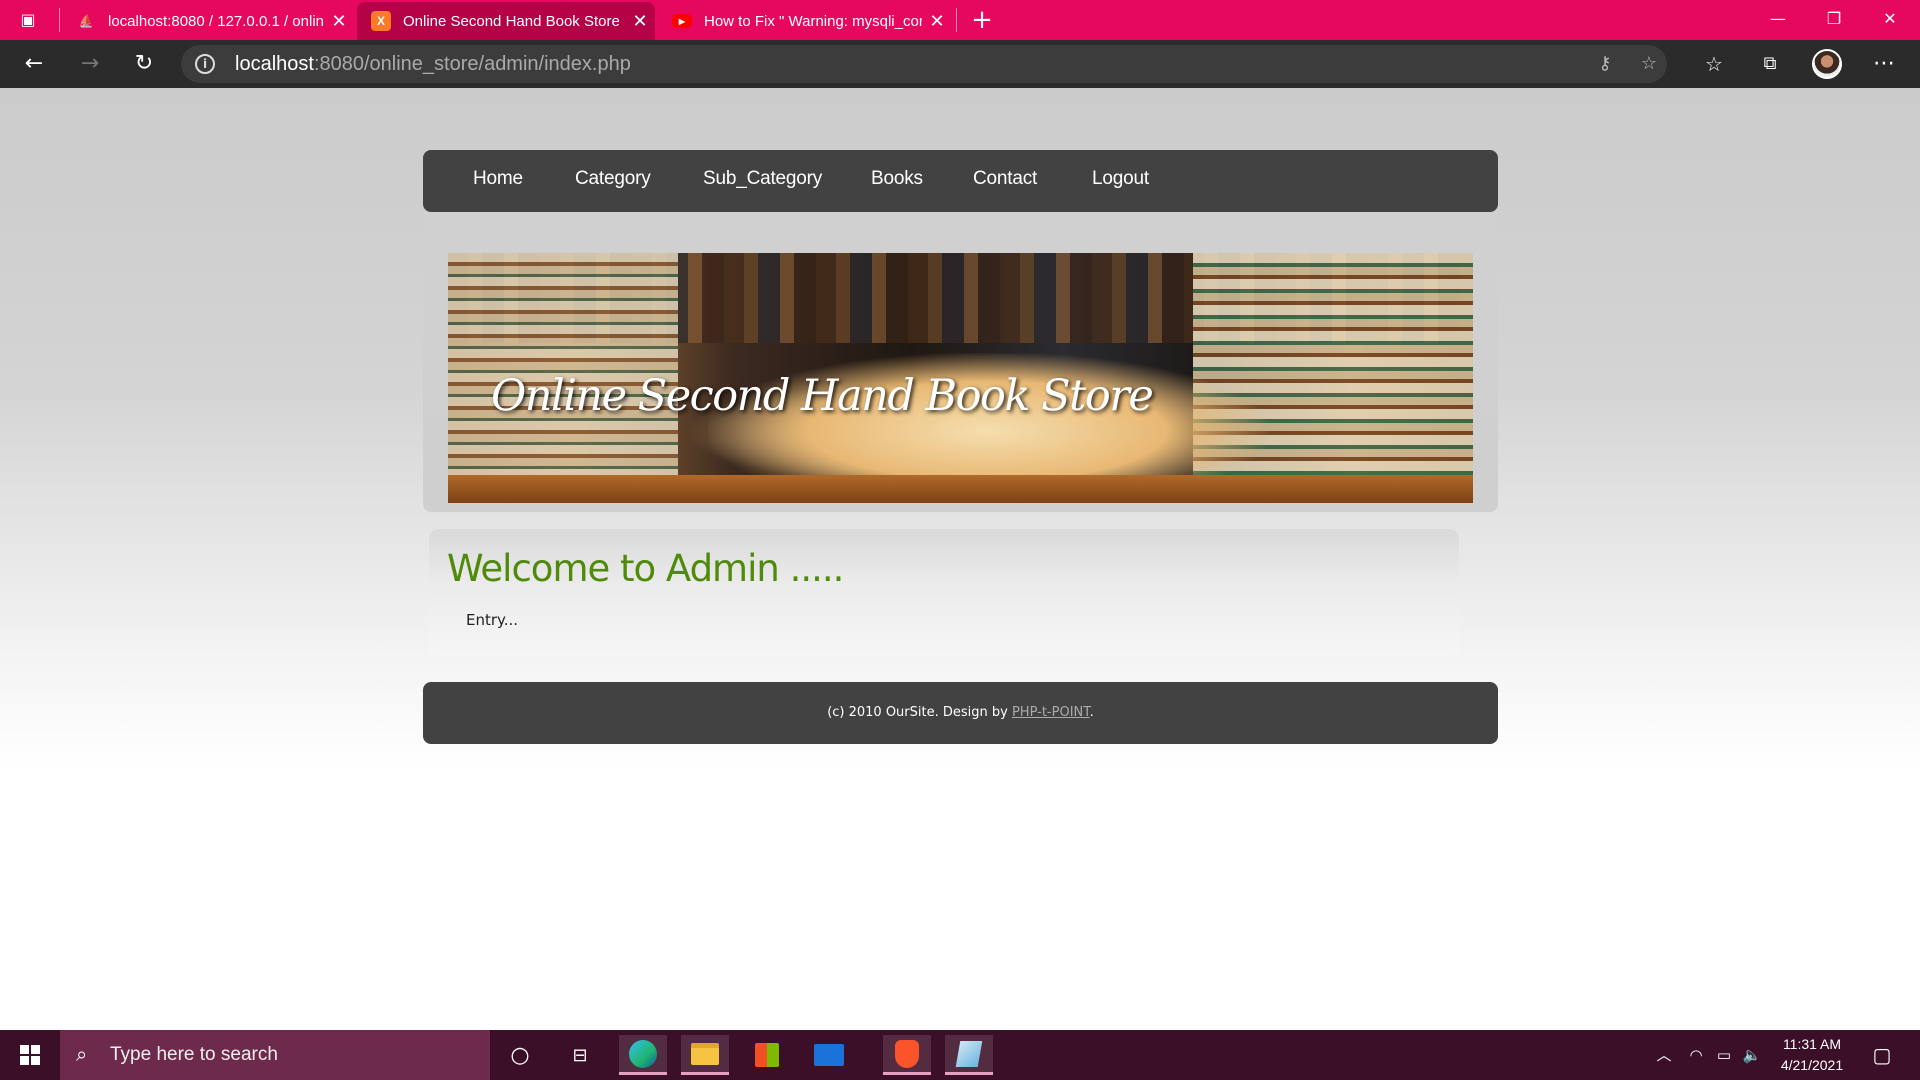 The width and height of the screenshot is (1920, 1080). I want to click on collections-icon: ⧉, so click(1770, 64).